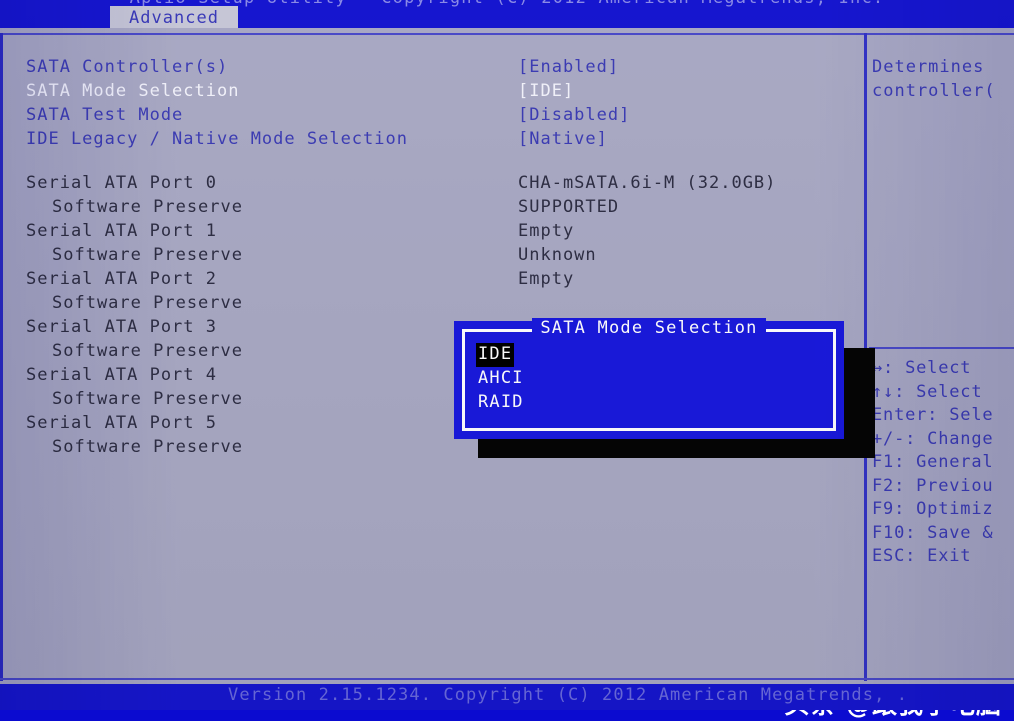 This screenshot has height=721, width=1014. Describe the element at coordinates (922, 556) in the screenshot. I see `key-legend-item-esc: ESC: Exit` at that location.